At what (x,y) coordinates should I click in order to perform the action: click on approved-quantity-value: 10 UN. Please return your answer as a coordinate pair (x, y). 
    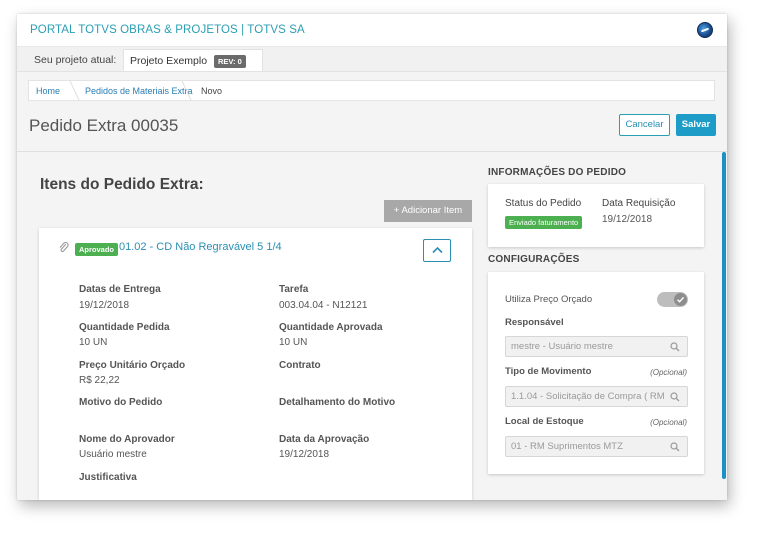
    Looking at the image, I should click on (293, 342).